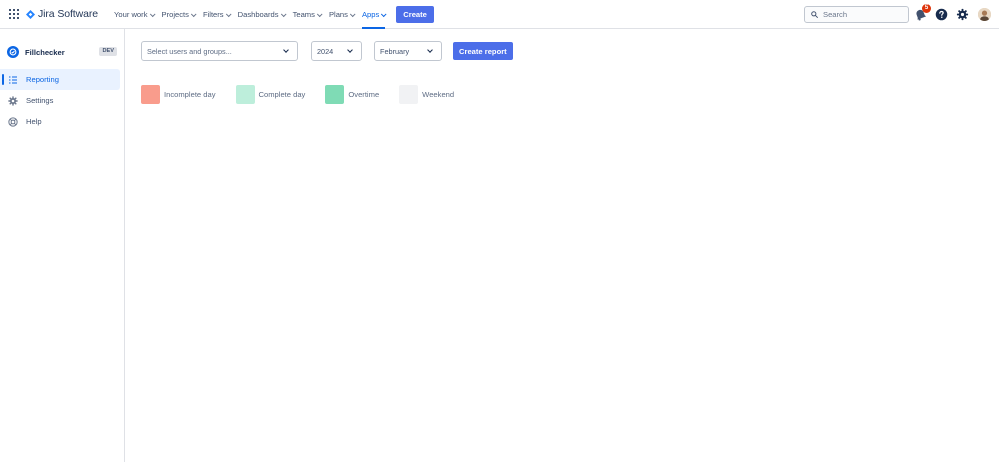 This screenshot has height=462, width=999. I want to click on legend-label: Overtime, so click(364, 94).